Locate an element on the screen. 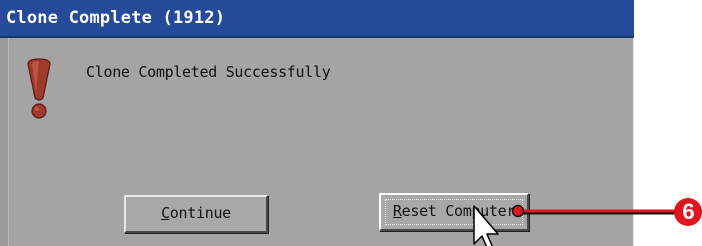 This screenshot has height=246, width=702. reset-computer-button: Reset Computer is located at coordinates (454, 212).